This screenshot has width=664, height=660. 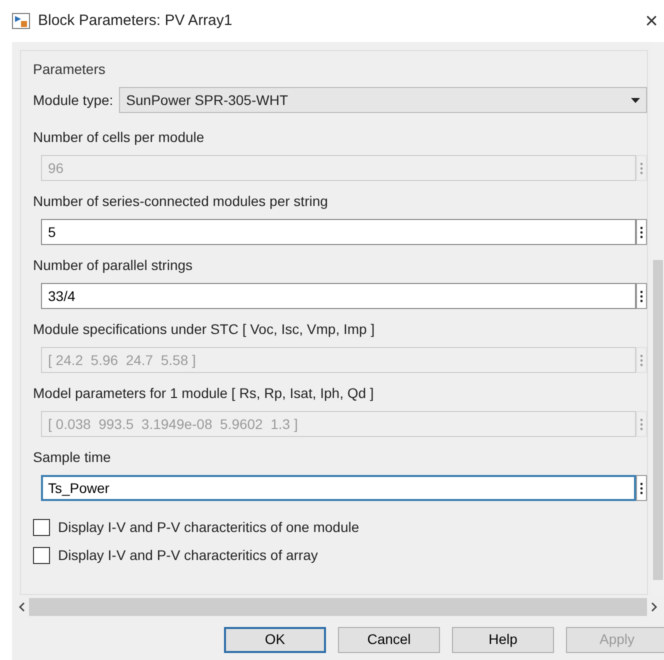 I want to click on window-title: Block Parameters: PV Array1, so click(x=135, y=20).